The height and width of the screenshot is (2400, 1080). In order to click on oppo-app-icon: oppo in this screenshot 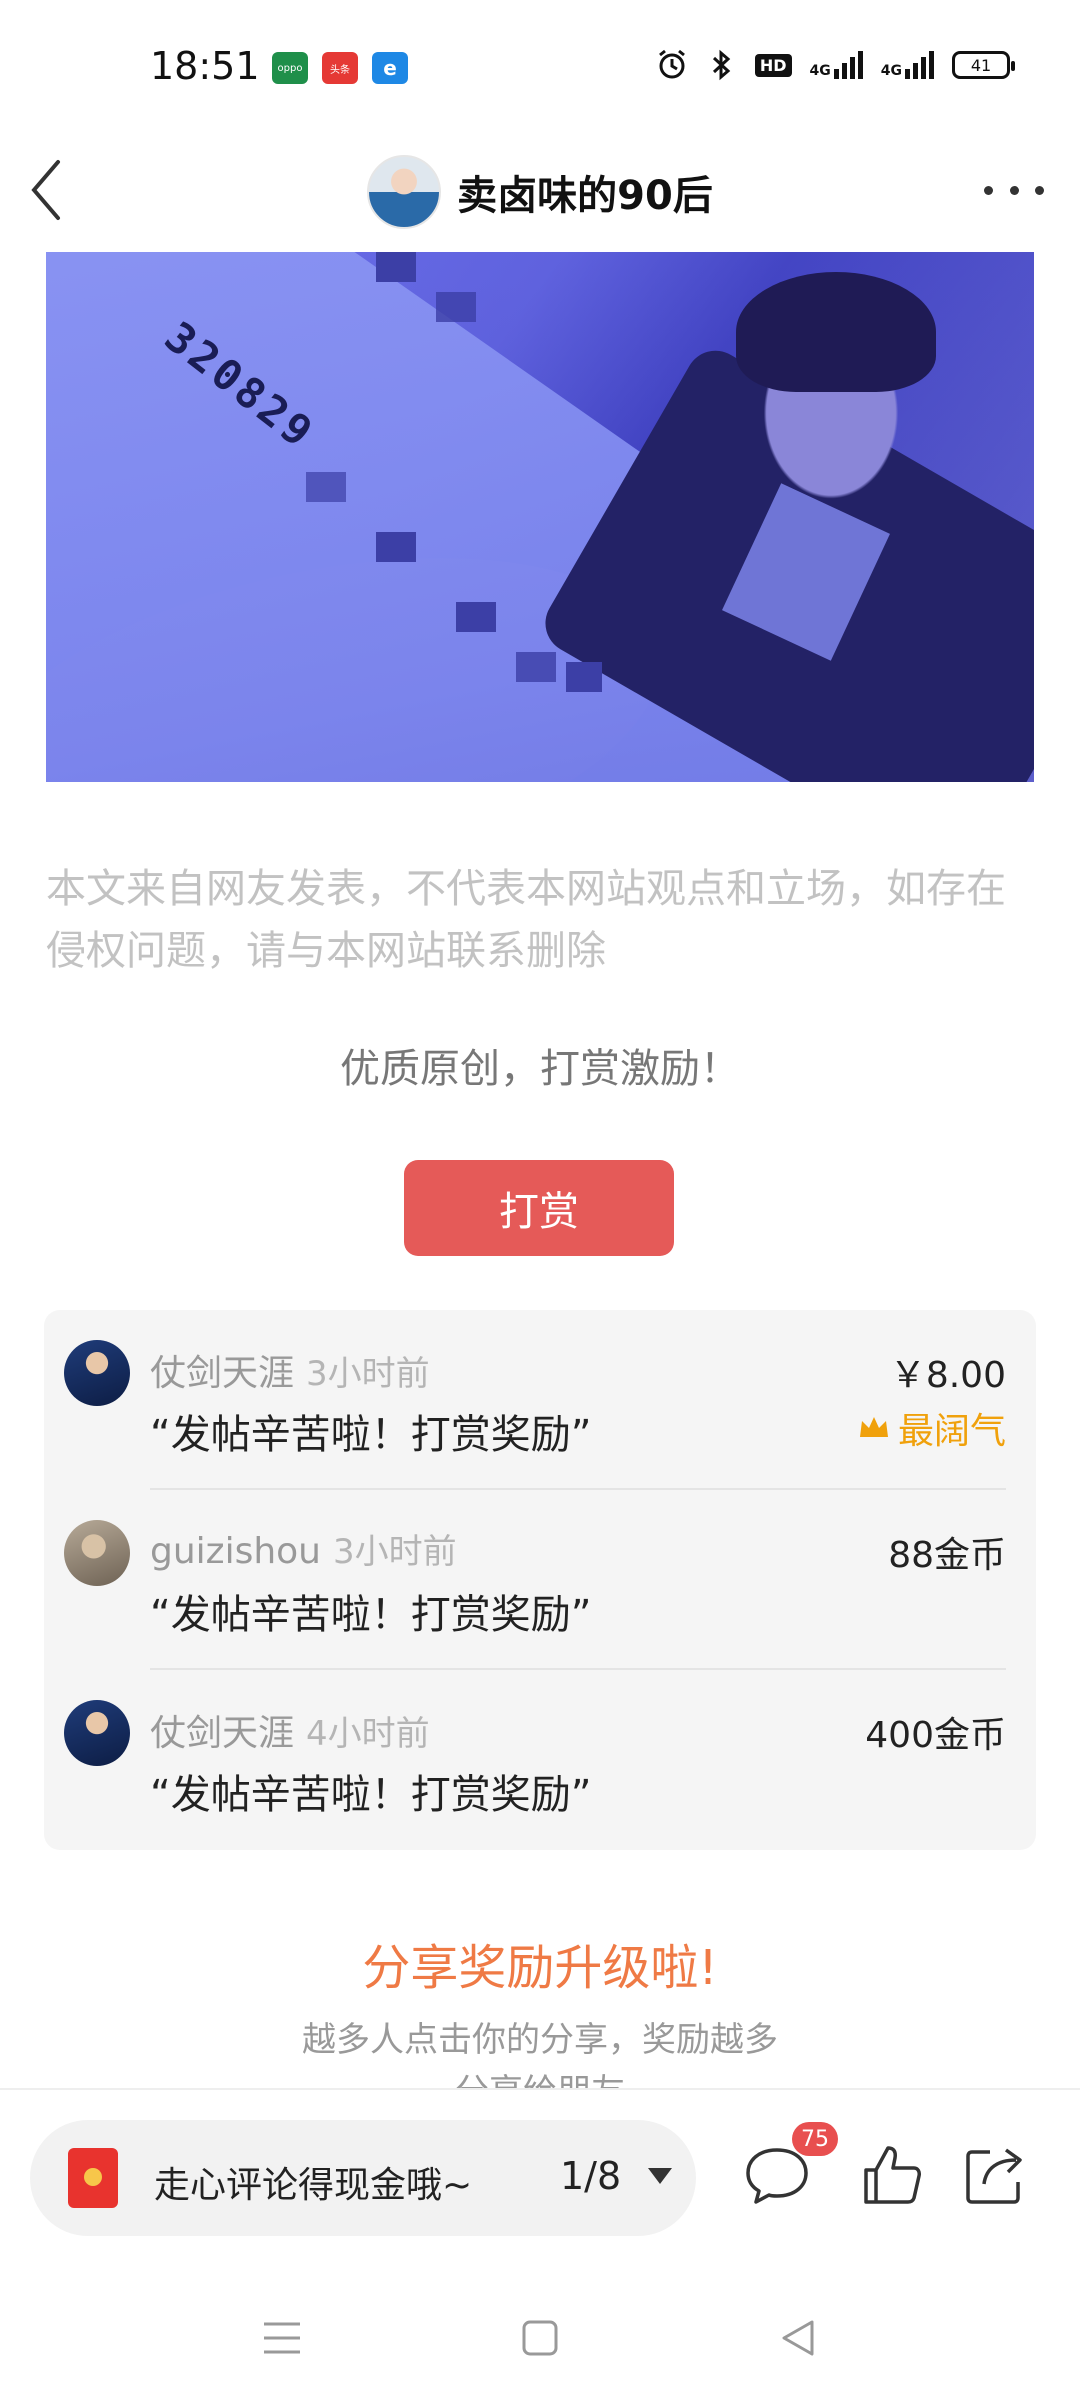, I will do `click(290, 68)`.